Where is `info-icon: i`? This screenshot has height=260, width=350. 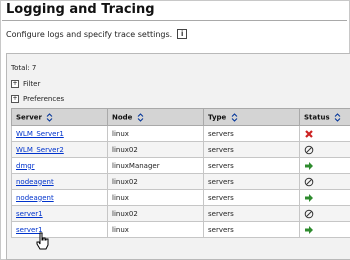
info-icon: i is located at coordinates (182, 34).